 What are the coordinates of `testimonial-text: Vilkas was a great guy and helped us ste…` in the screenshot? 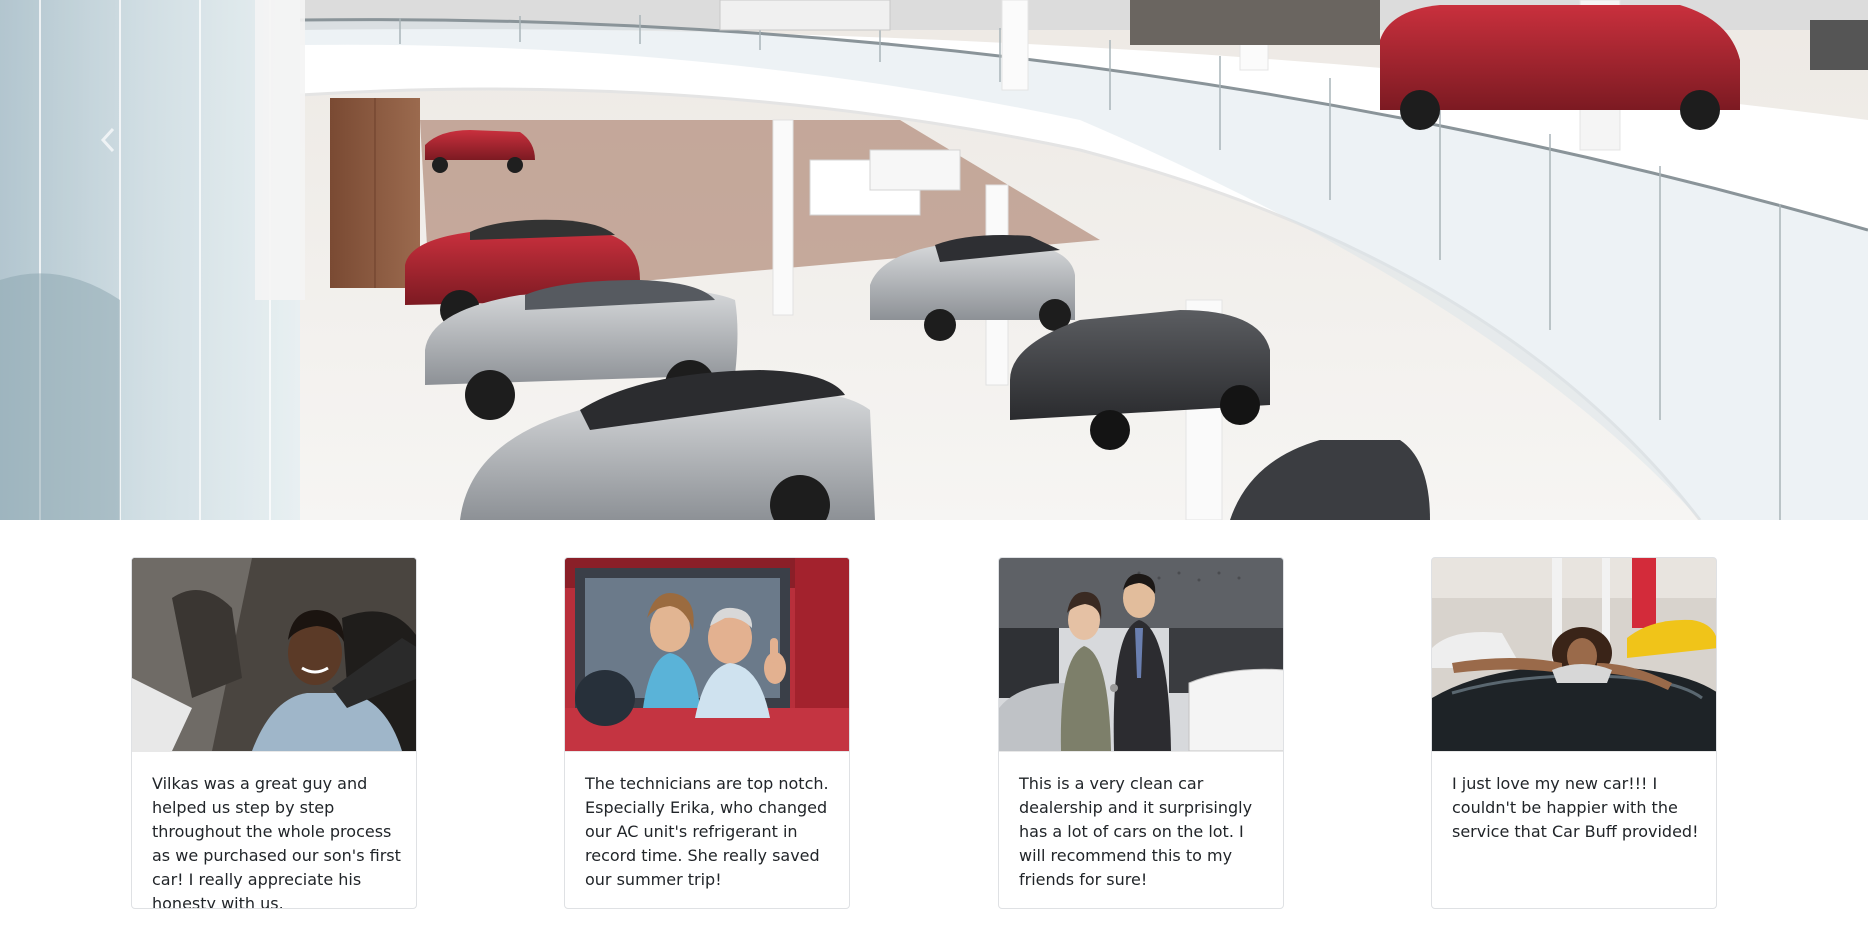 It's located at (276, 841).